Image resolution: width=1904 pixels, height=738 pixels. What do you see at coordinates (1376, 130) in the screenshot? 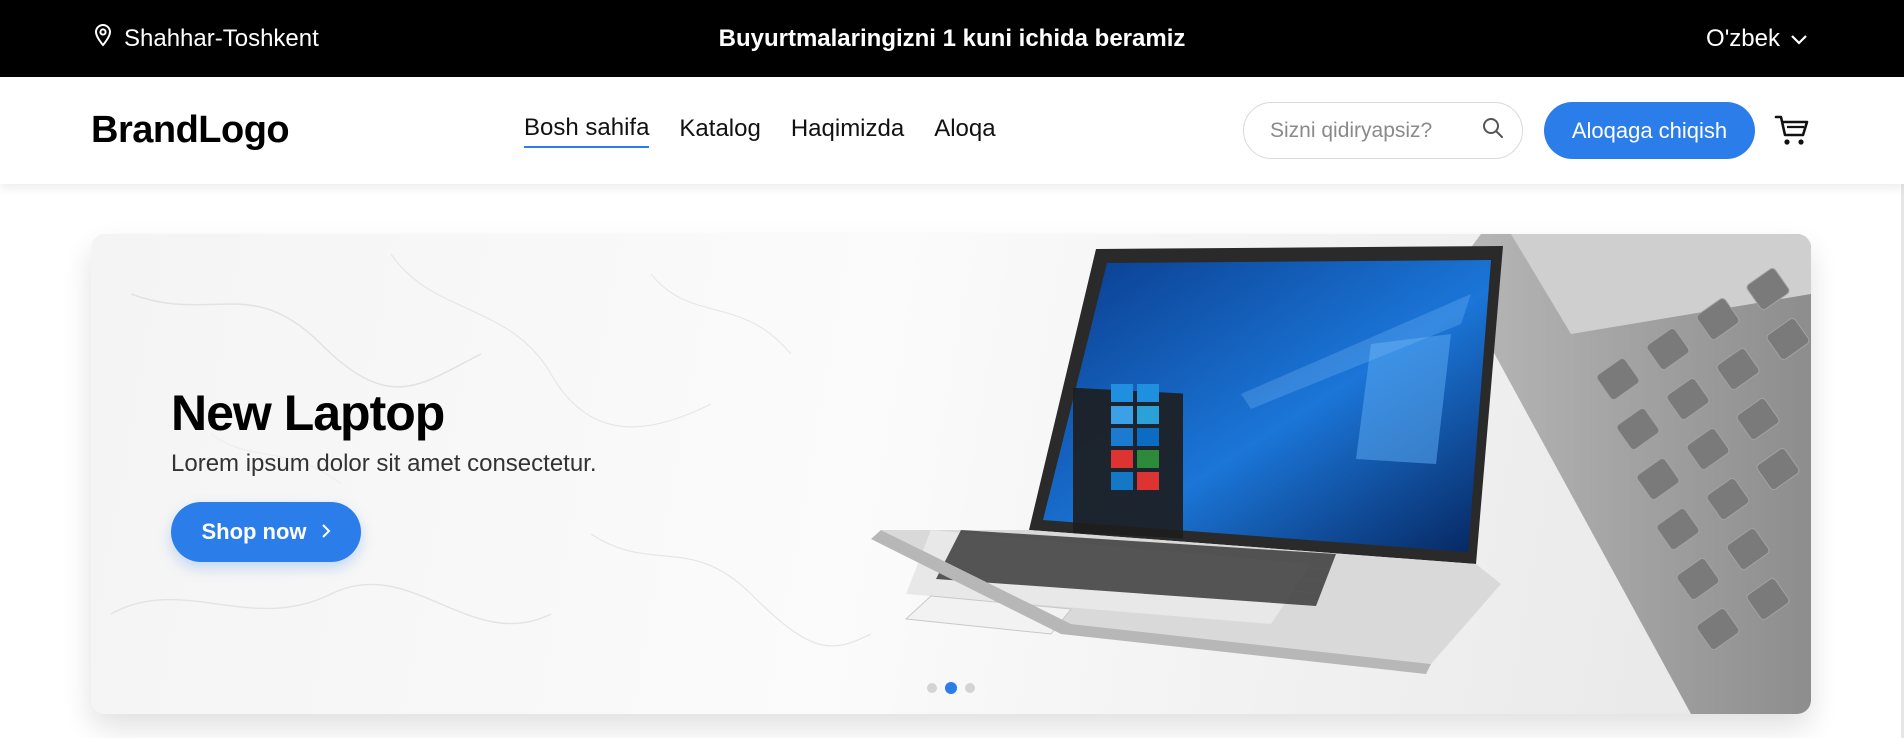
I see `search-input` at bounding box center [1376, 130].